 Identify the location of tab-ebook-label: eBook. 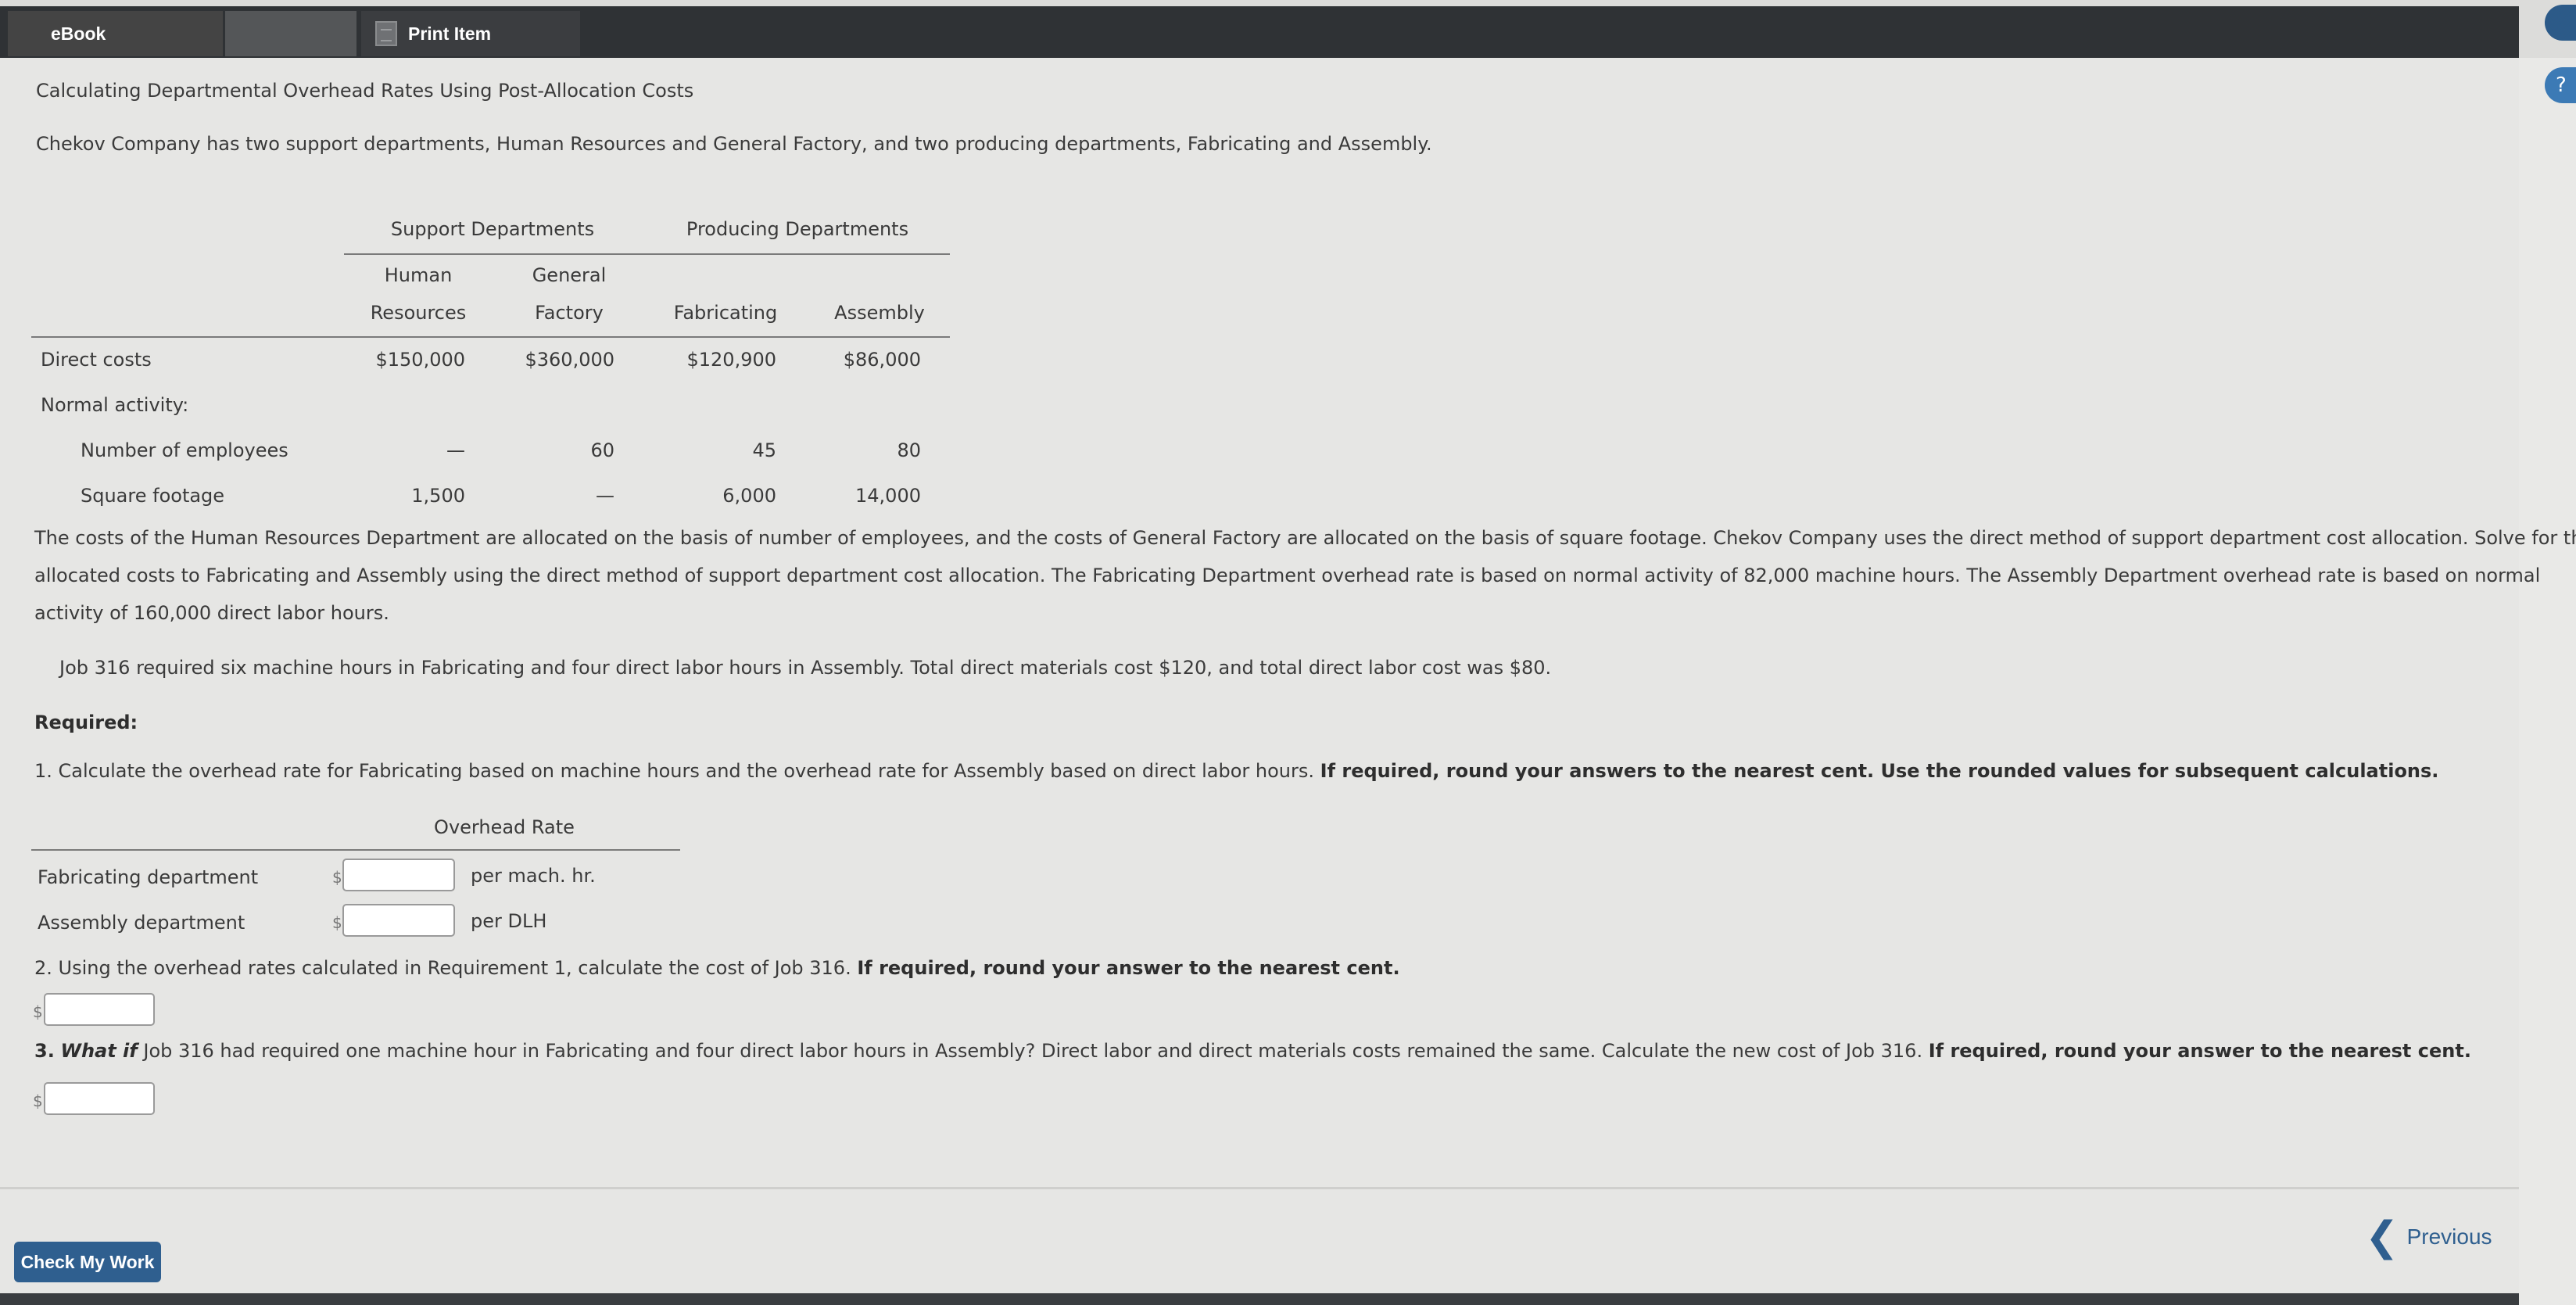
(78, 33).